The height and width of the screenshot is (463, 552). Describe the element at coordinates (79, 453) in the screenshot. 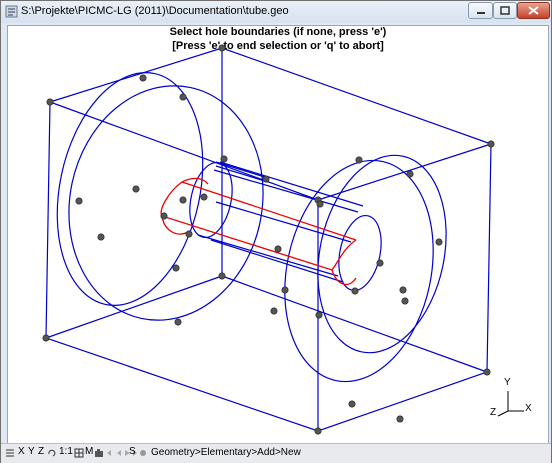

I see `grid-icon` at that location.